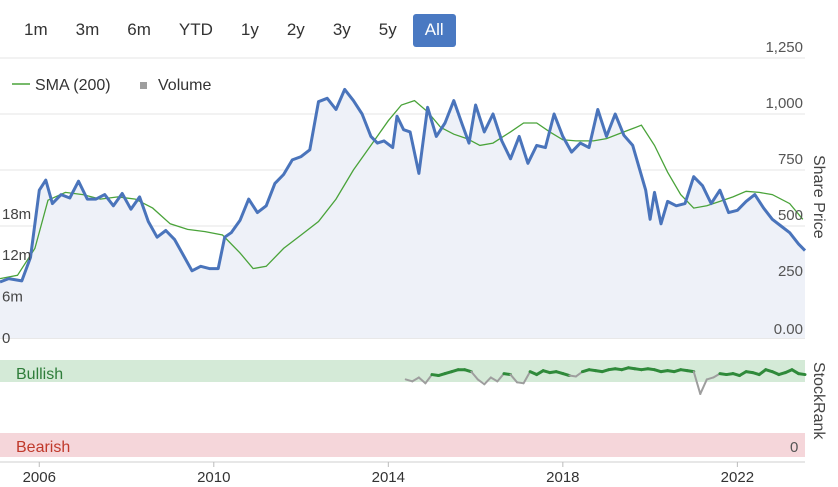 The image size is (838, 487). Describe the element at coordinates (784, 103) in the screenshot. I see `price-tick-label: 1,000` at that location.